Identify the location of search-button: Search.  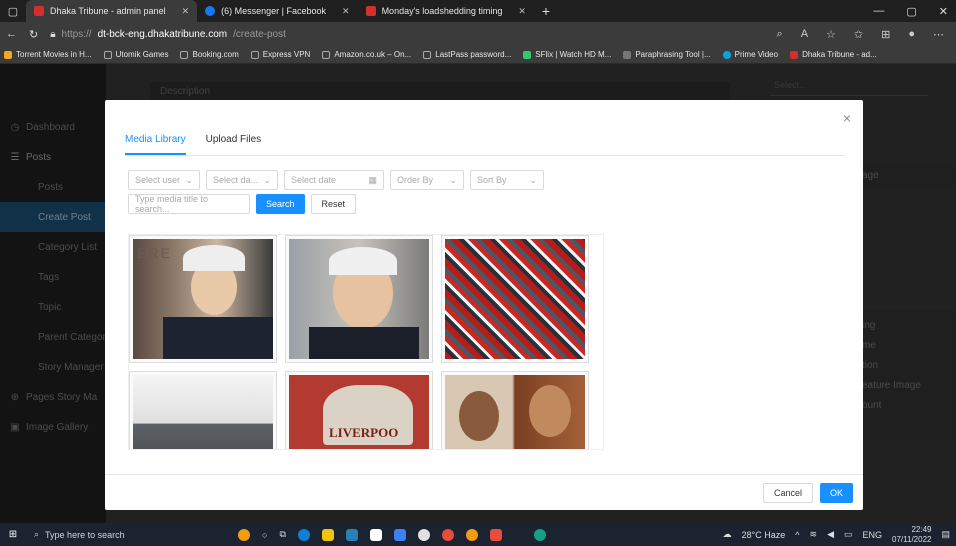
(280, 204).